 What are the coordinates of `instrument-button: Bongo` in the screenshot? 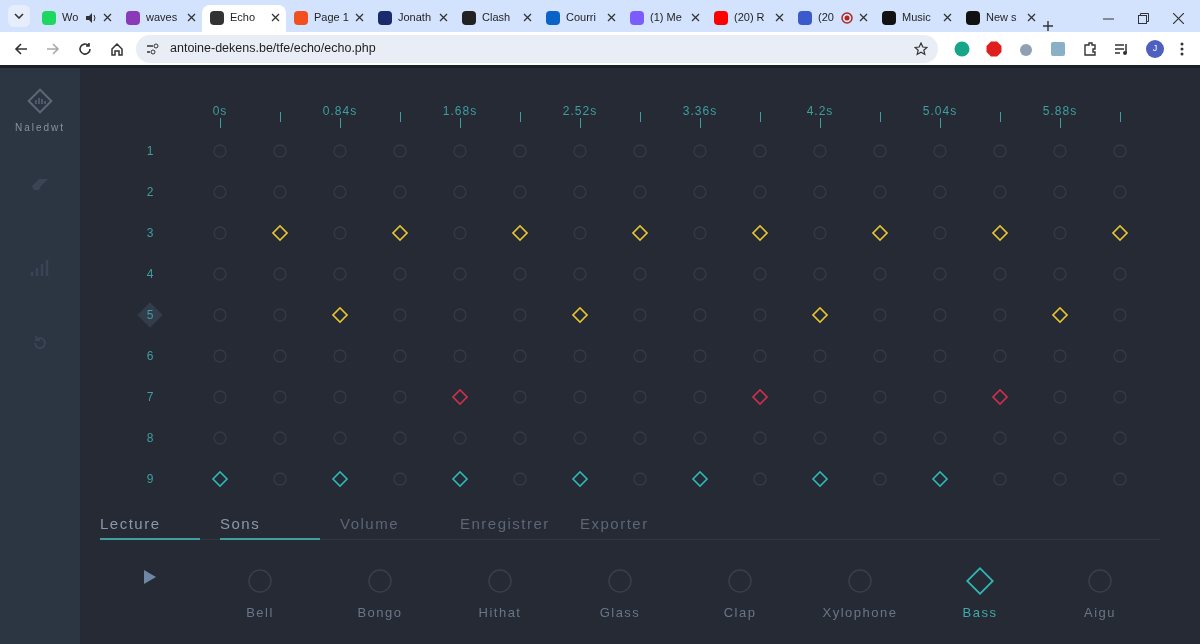 It's located at (380, 594).